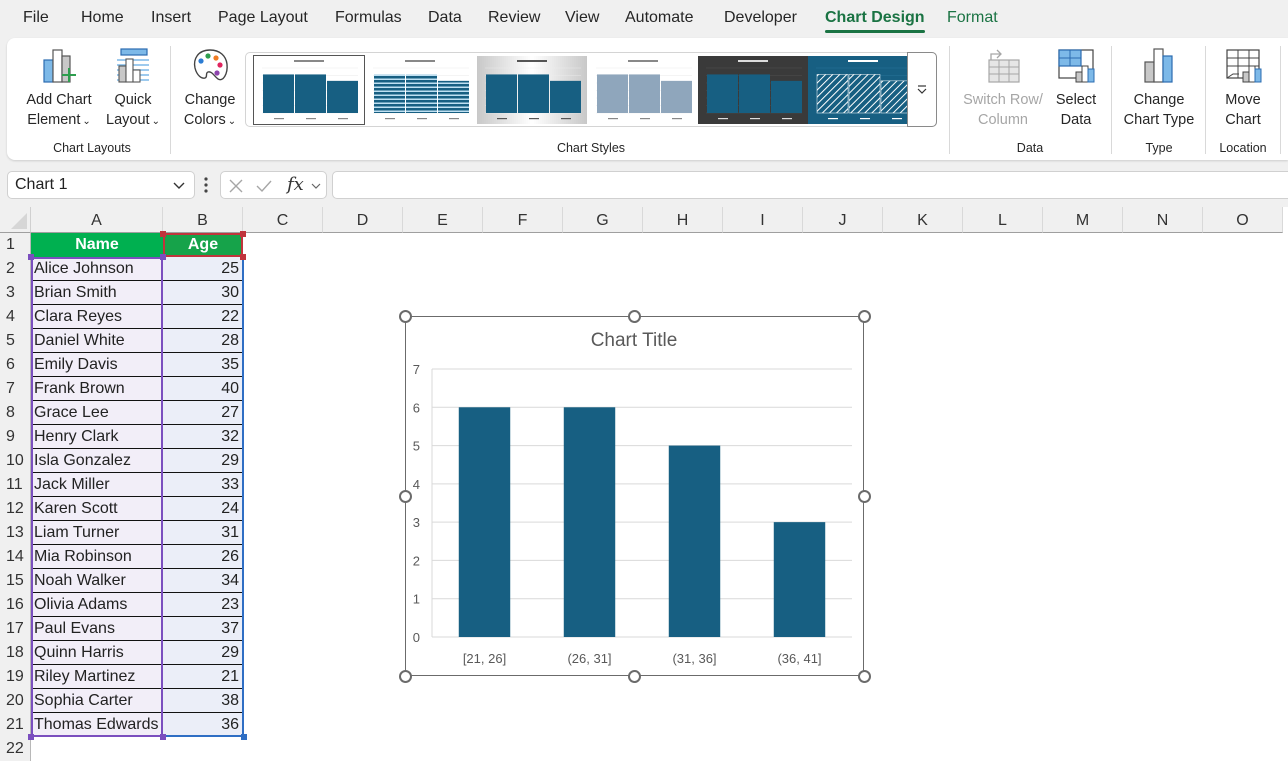 This screenshot has height=763, width=1288. What do you see at coordinates (810, 185) in the screenshot?
I see `formula-input` at bounding box center [810, 185].